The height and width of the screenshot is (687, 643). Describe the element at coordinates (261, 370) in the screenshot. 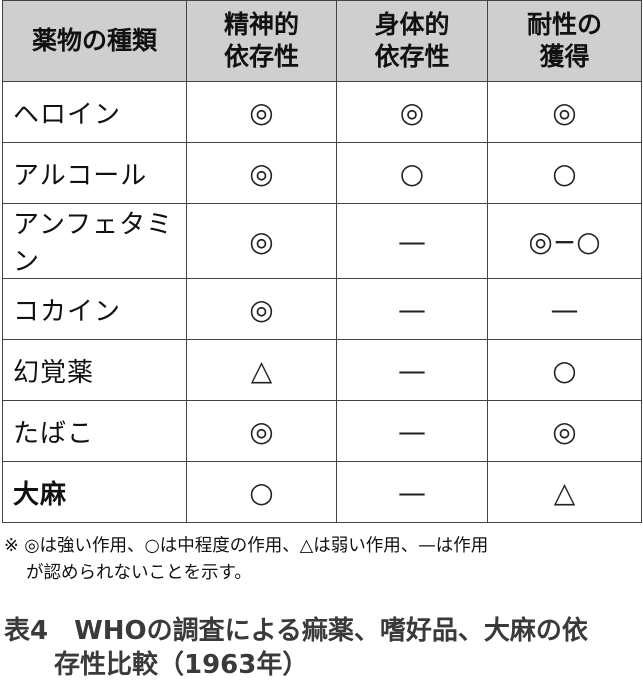

I see `psychological-mark: △` at that location.